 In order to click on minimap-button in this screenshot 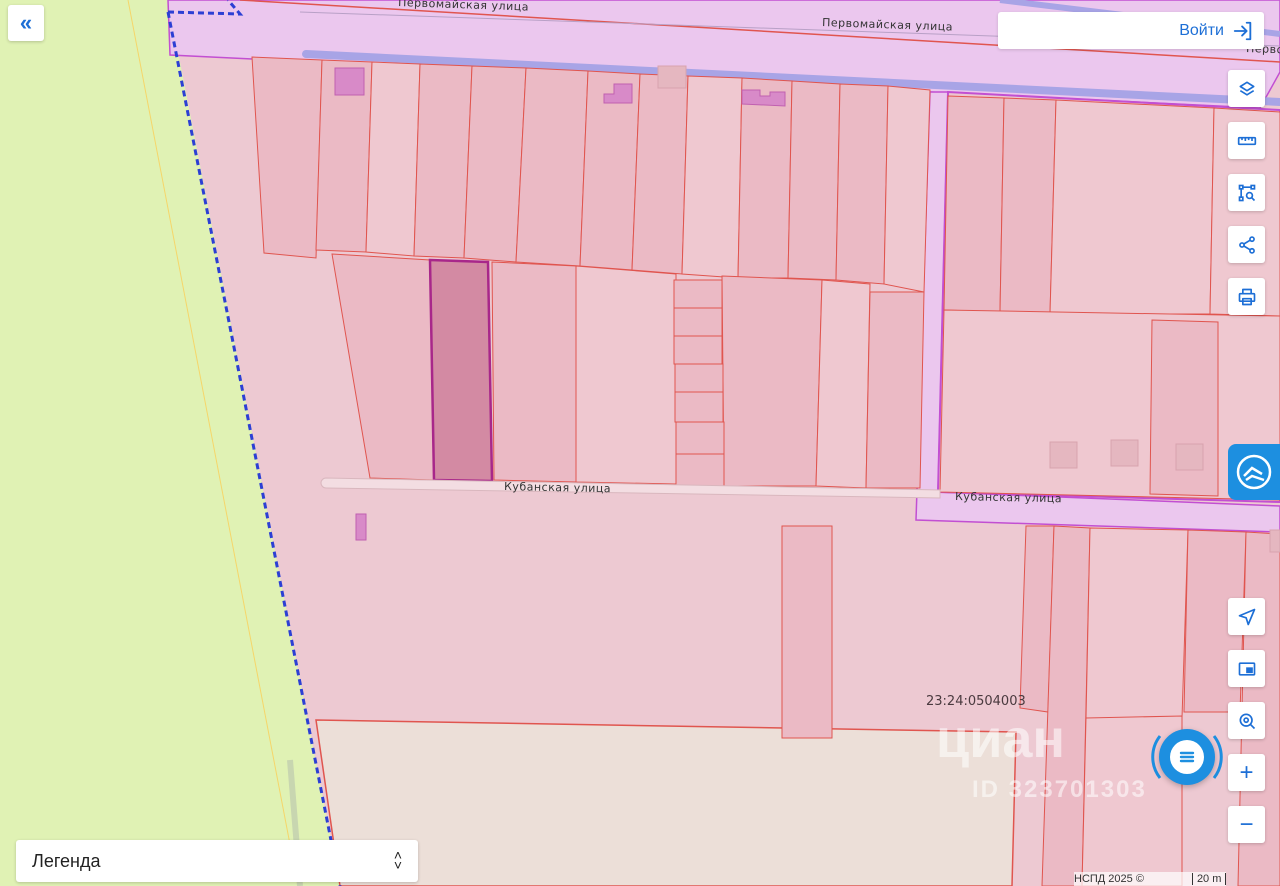, I will do `click(1246, 668)`.